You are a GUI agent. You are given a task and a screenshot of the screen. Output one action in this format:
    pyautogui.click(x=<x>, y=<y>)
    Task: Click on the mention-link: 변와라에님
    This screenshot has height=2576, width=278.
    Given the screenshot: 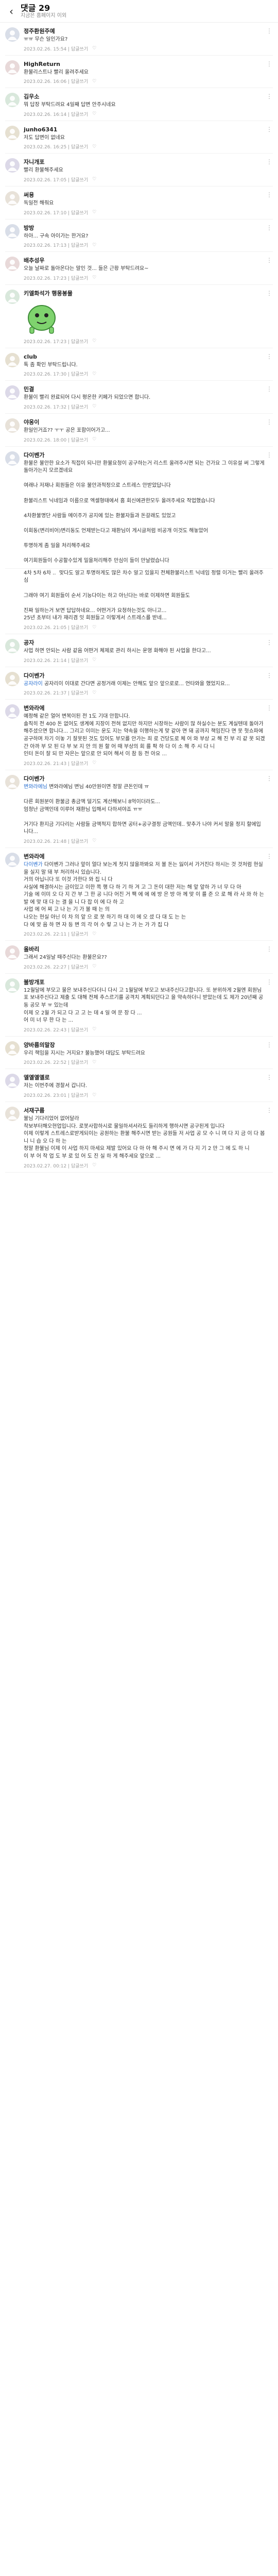 What is the action you would take?
    pyautogui.click(x=36, y=787)
    